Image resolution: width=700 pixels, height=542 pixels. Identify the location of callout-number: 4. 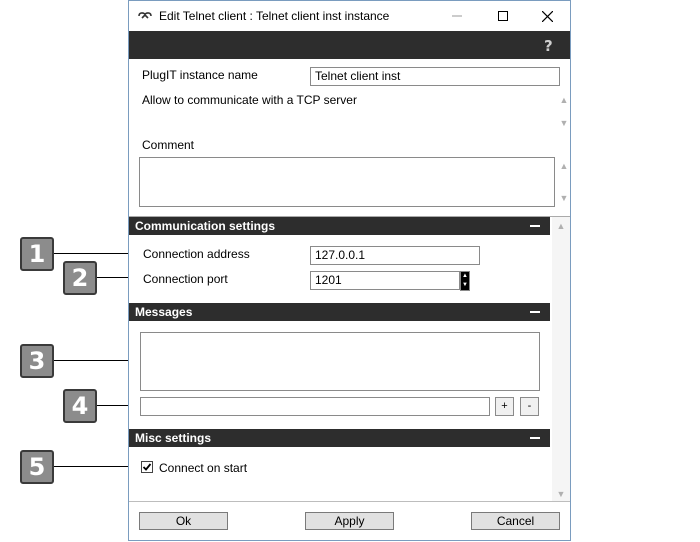
(80, 406).